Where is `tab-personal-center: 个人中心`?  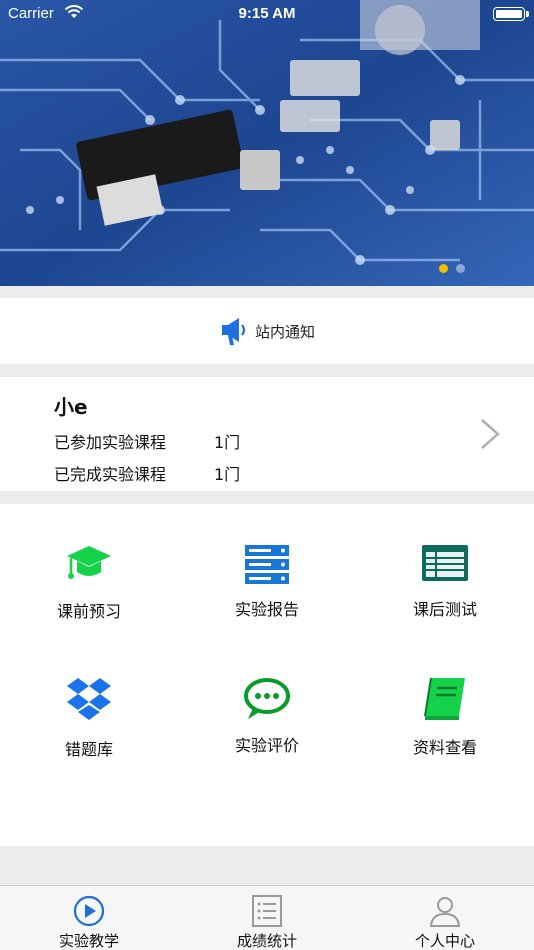
tab-personal-center: 个人中心 is located at coordinates (445, 918).